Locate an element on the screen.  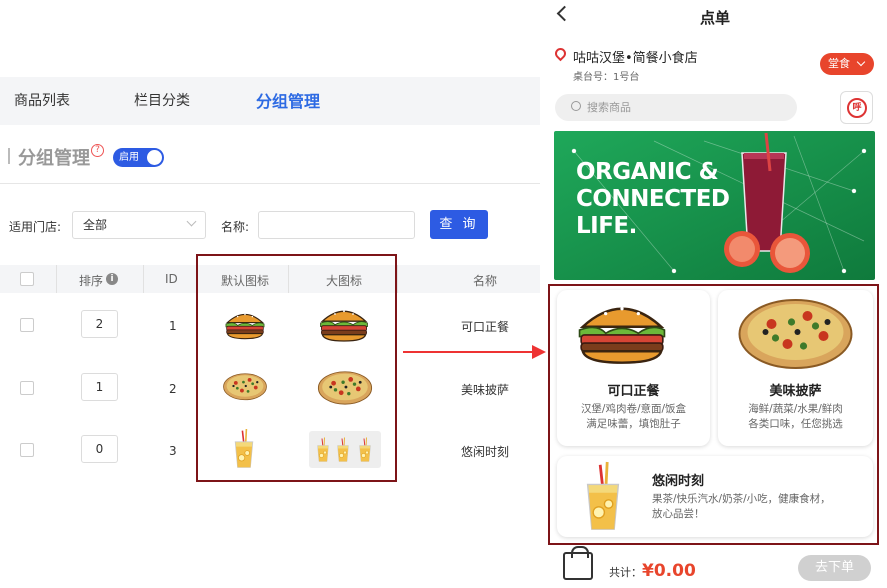
query-button: 查 询 is located at coordinates (459, 224).